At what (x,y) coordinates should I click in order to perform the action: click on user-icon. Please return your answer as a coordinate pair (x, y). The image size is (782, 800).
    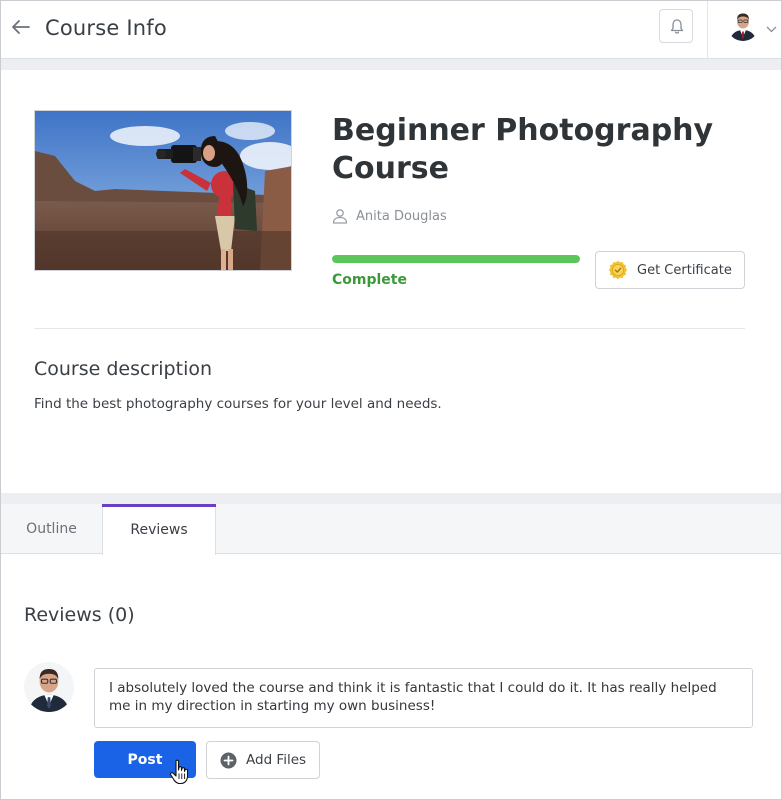
    Looking at the image, I should click on (340, 216).